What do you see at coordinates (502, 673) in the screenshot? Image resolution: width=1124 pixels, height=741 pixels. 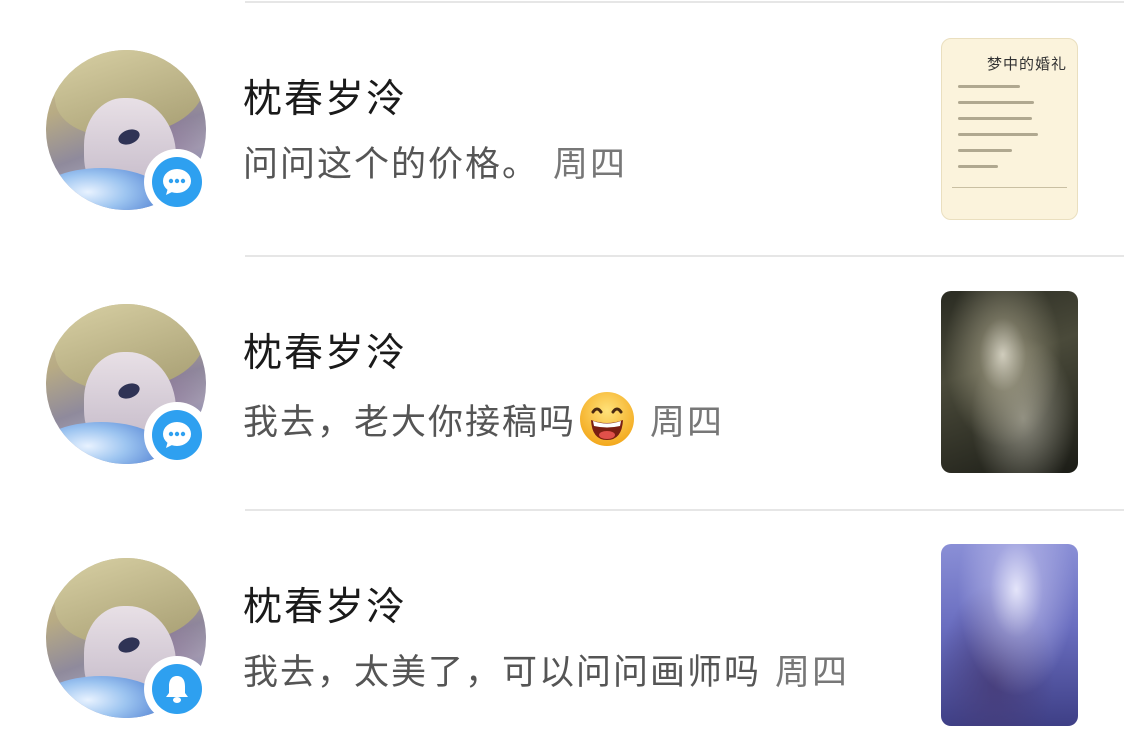 I see `message-text: 我去，太美了，可以问问画师吗` at bounding box center [502, 673].